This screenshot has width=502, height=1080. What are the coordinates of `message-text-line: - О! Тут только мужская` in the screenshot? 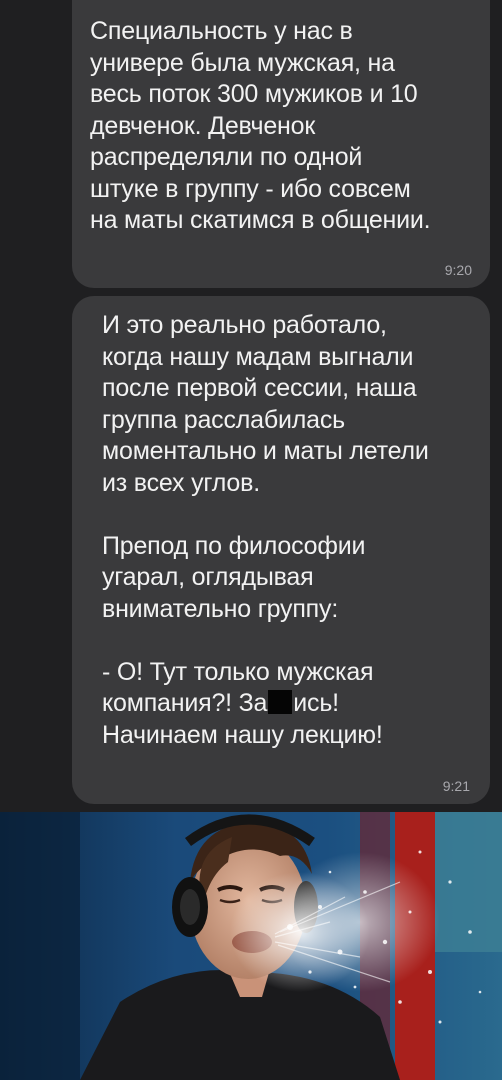 It's located at (238, 671).